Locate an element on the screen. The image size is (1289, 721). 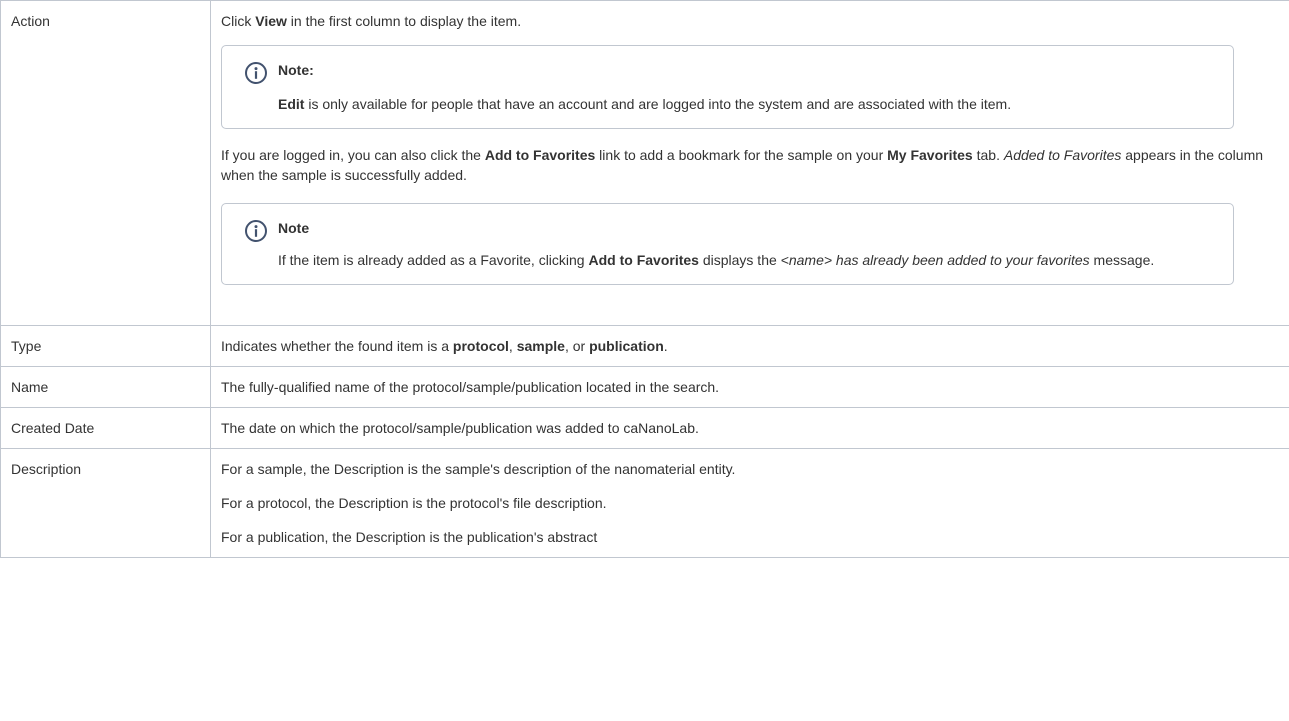
row-label-type: Type is located at coordinates (105, 346).